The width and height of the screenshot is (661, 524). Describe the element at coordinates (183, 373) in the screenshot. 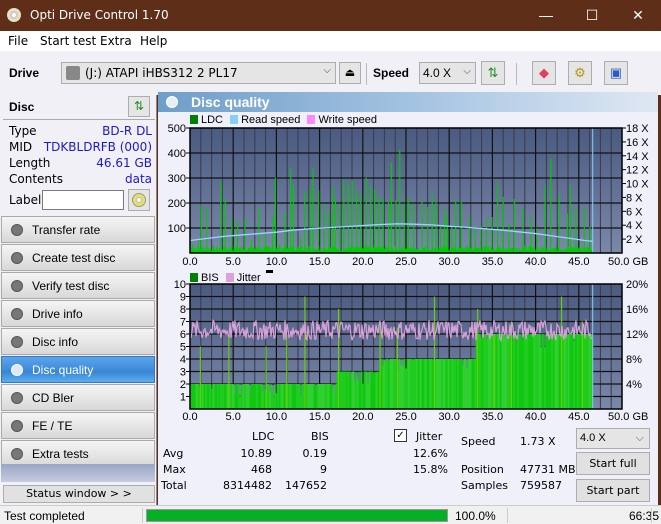

I see `y-tick-label: 3` at that location.